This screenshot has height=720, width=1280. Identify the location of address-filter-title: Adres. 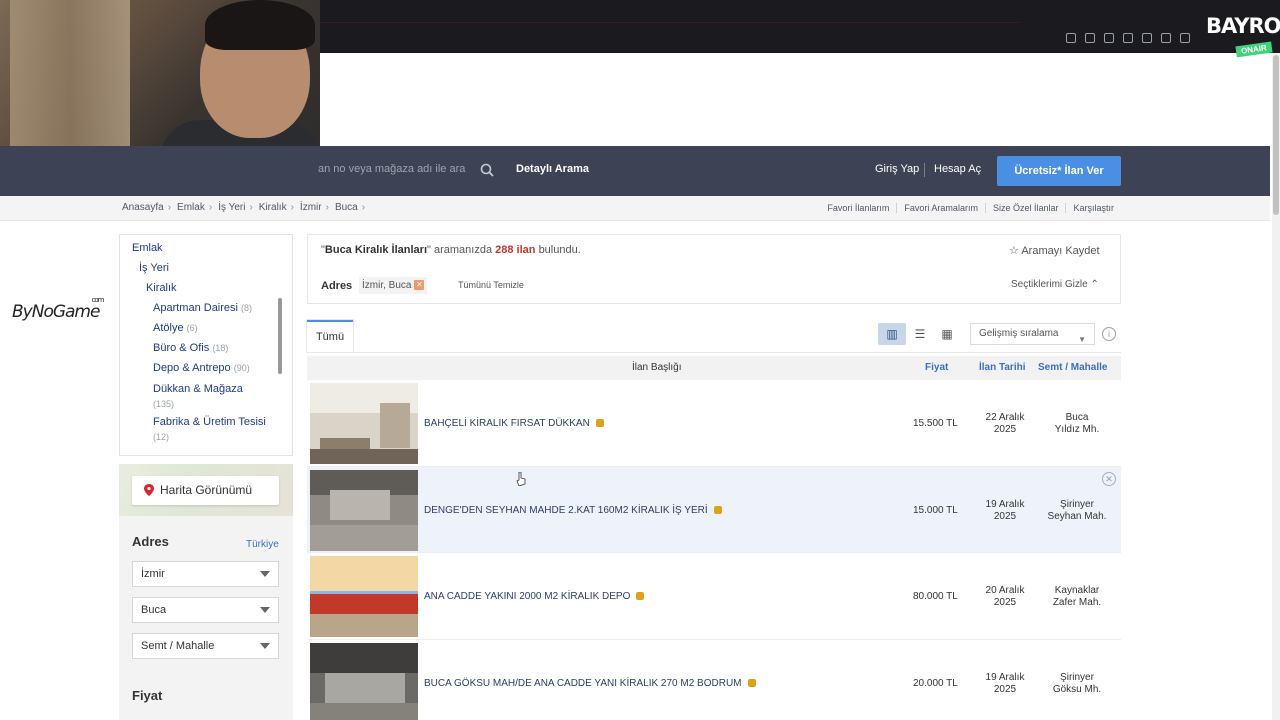
(150, 541).